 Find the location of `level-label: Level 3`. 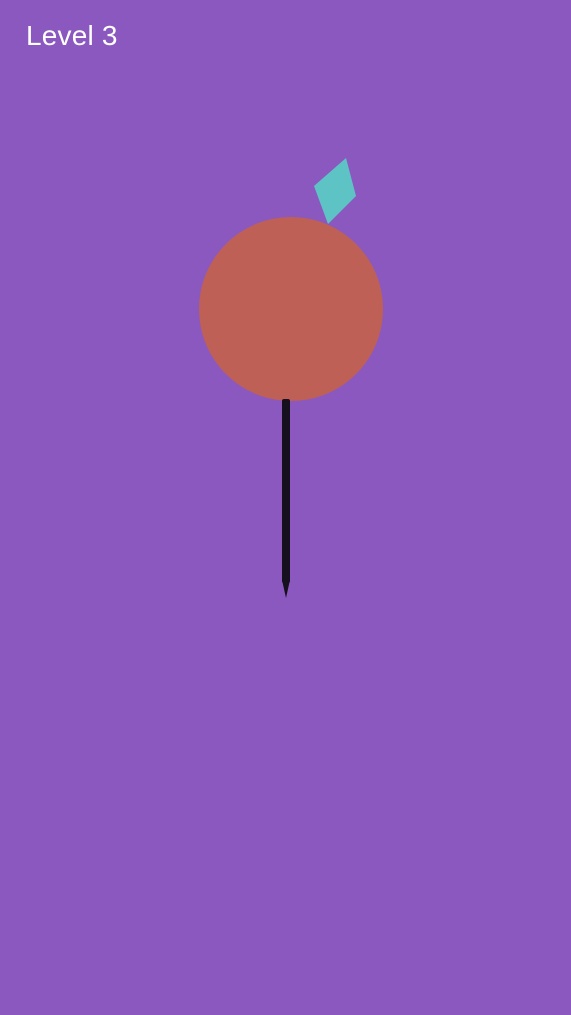

level-label: Level 3 is located at coordinates (72, 35).